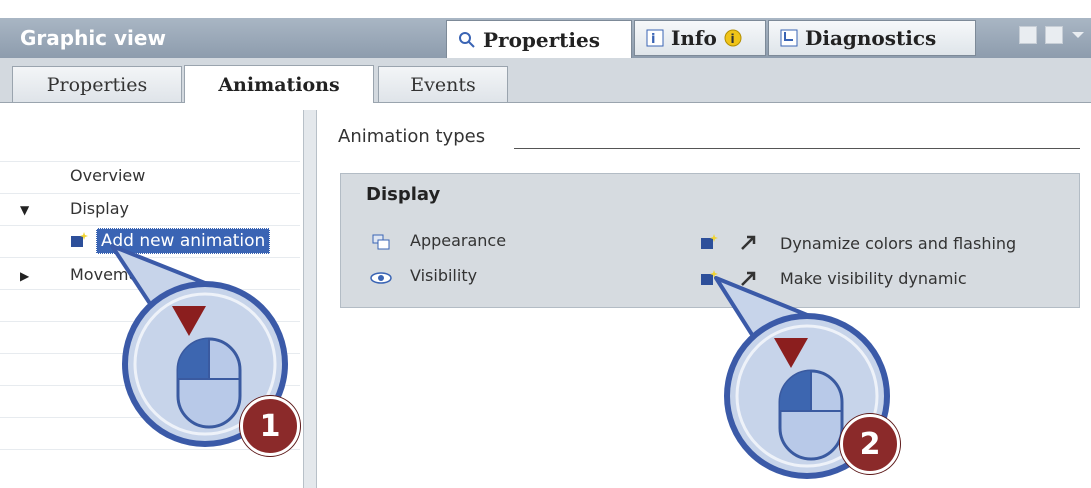 This screenshot has width=1091, height=488. I want to click on tab-properties: Properties, so click(539, 39).